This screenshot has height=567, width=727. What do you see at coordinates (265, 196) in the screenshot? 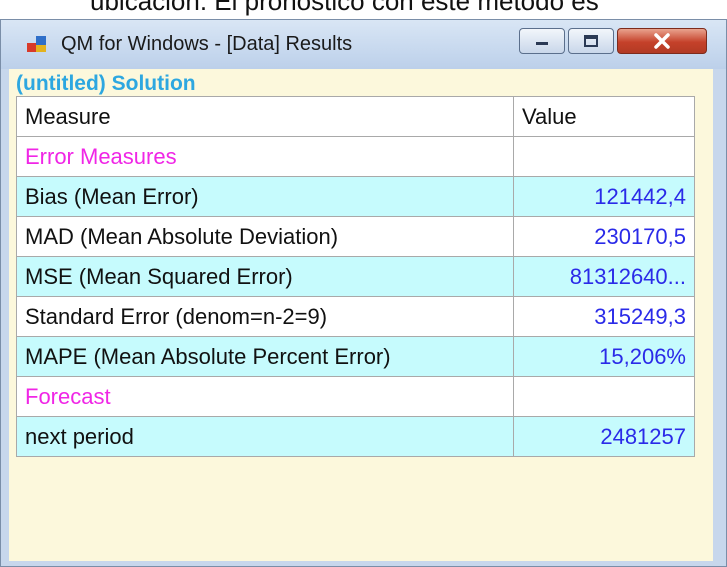
I see `measure-cell: Bias (Mean Error)` at bounding box center [265, 196].